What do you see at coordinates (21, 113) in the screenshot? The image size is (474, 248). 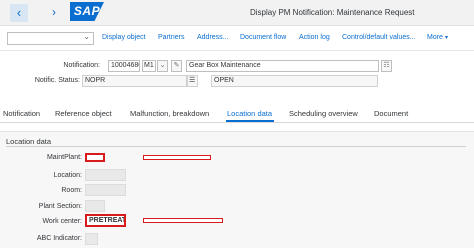 I see `tab-notification: Notification` at bounding box center [21, 113].